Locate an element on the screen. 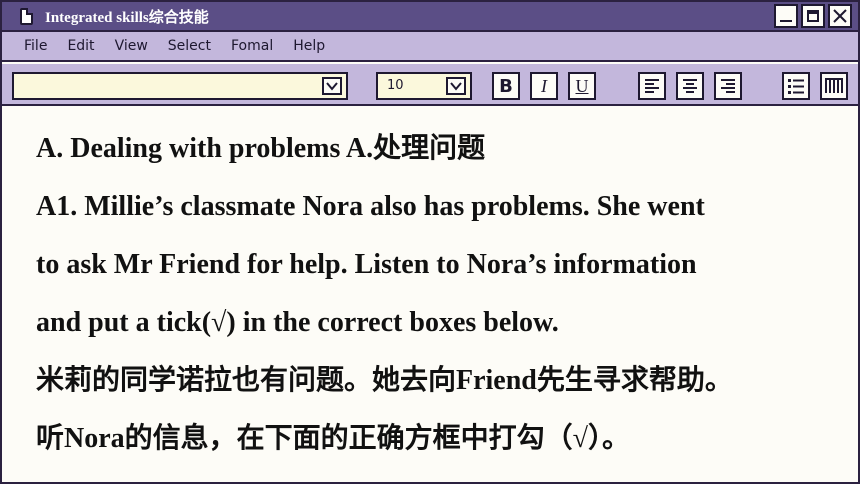 The width and height of the screenshot is (860, 484). bullet-list-icon is located at coordinates (796, 86).